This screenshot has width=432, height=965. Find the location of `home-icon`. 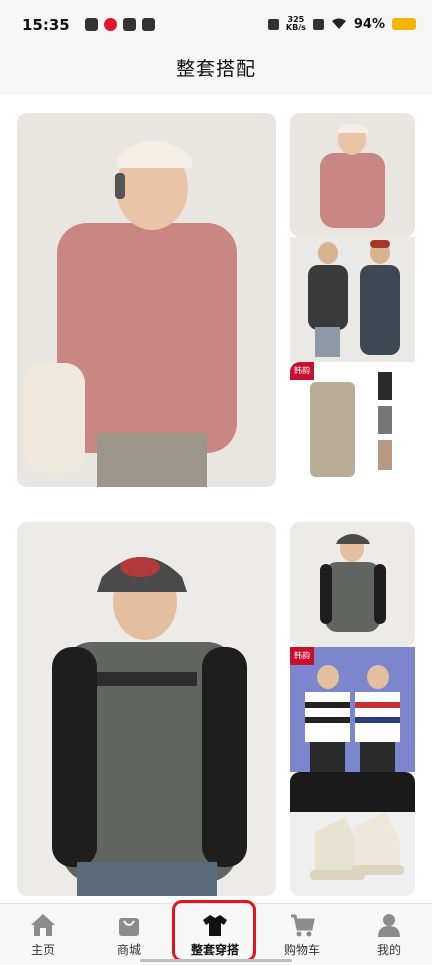

home-icon is located at coordinates (43, 925).